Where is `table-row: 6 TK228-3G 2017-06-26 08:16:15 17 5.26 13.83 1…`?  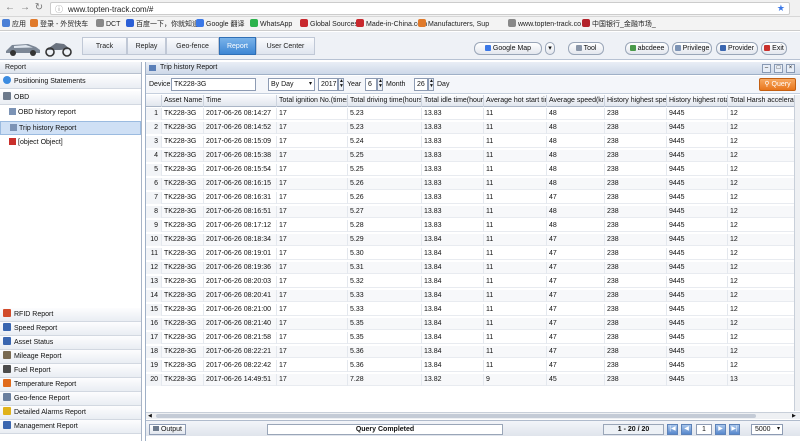 table-row: 6 TK228-3G 2017-06-26 08:16:15 17 5.26 13.83 1… is located at coordinates (473, 184).